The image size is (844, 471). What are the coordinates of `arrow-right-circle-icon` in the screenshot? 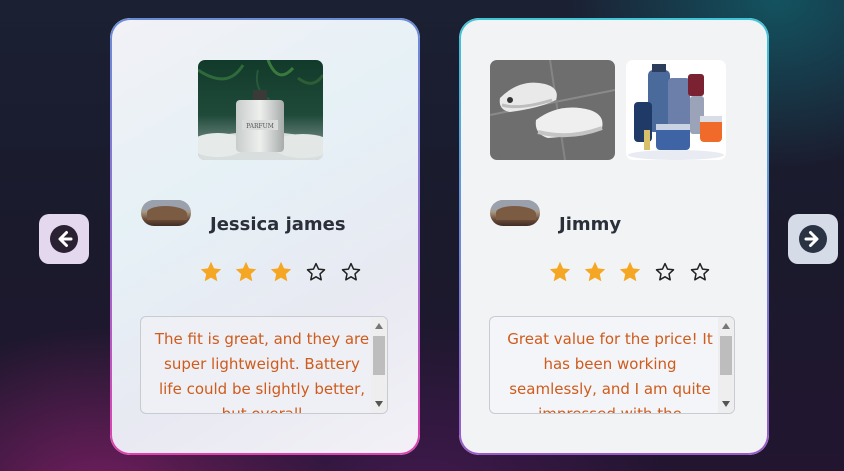 It's located at (813, 239).